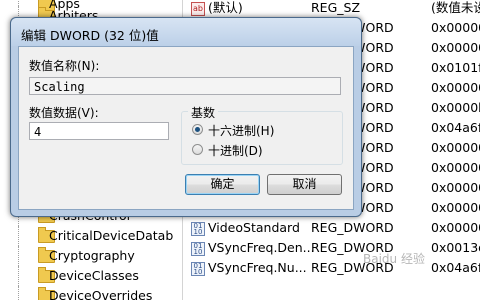 This screenshot has height=300, width=480. What do you see at coordinates (101, 294) in the screenshot?
I see `tree-item-label: DeviceOverrides` at bounding box center [101, 294].